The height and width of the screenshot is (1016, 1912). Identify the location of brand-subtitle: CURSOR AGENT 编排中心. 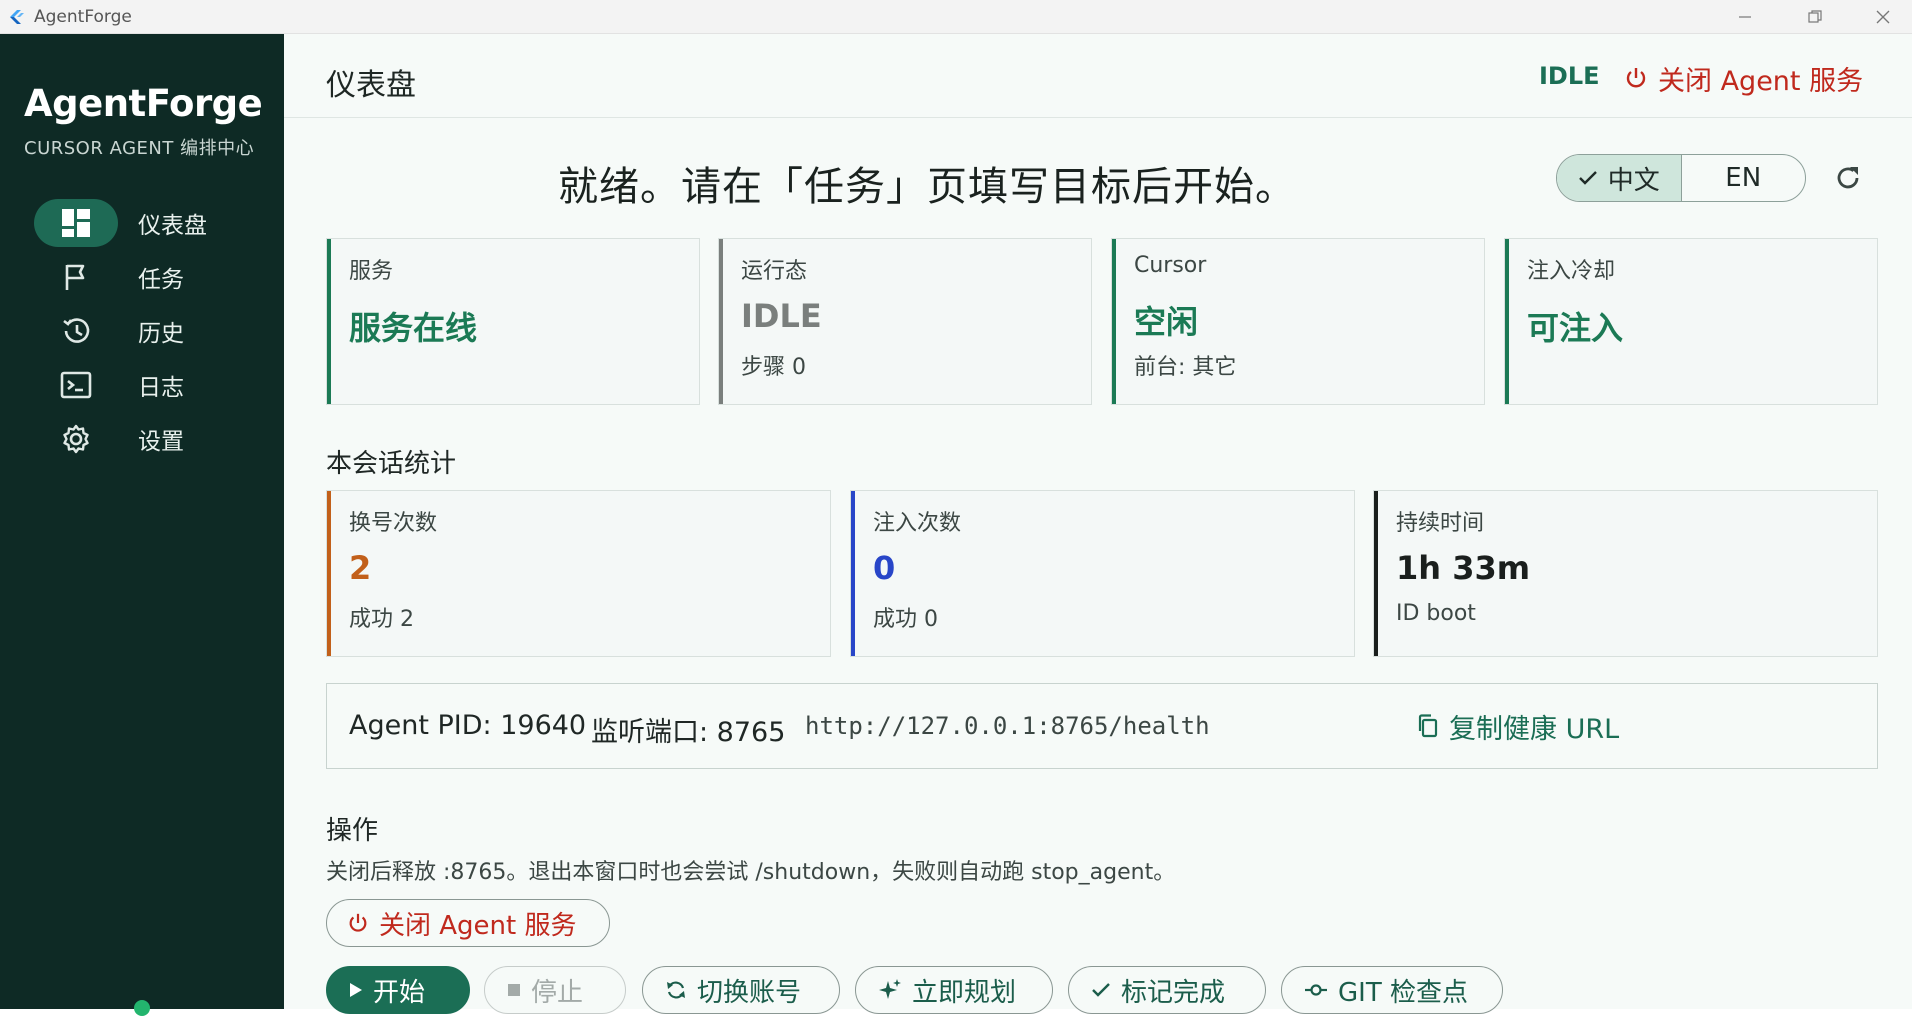
(139, 148).